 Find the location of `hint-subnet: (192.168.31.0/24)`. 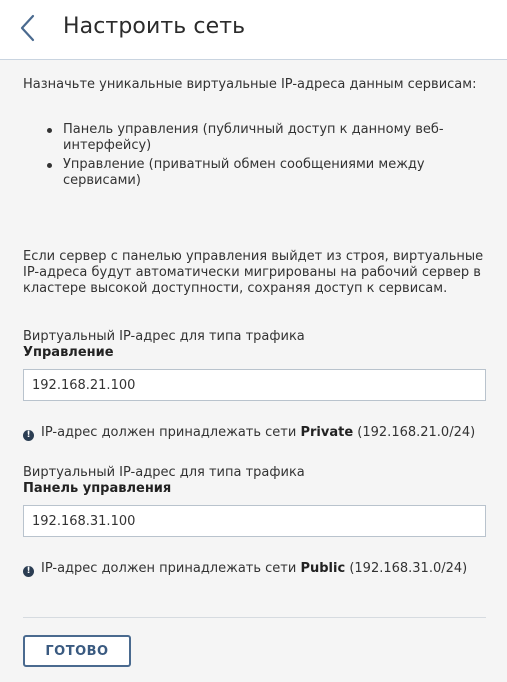

hint-subnet: (192.168.31.0/24) is located at coordinates (408, 568).